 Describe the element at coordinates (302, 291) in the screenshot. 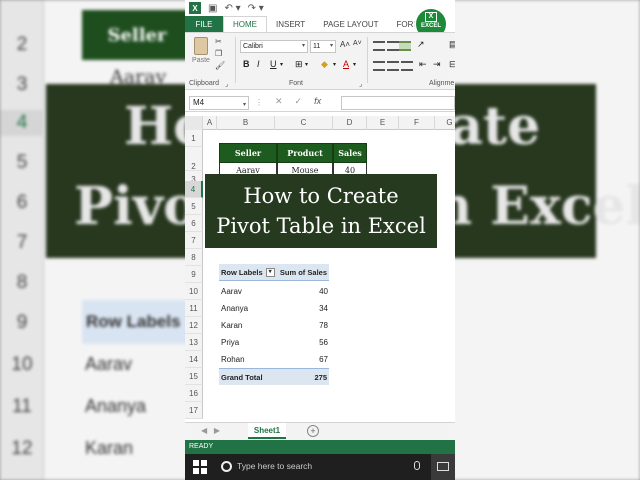

I see `pivot-row-value: 40` at that location.